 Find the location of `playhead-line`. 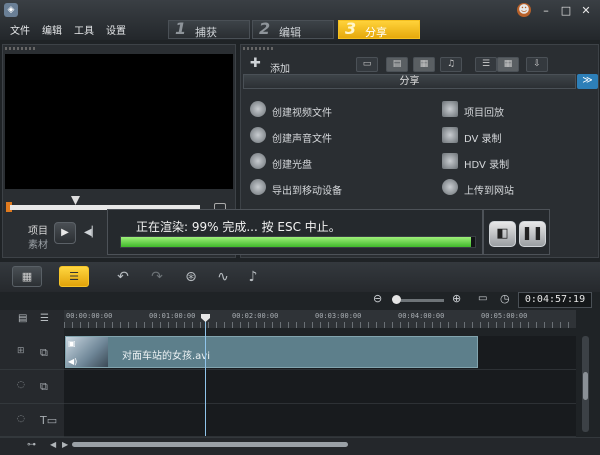

playhead-line is located at coordinates (205, 377).